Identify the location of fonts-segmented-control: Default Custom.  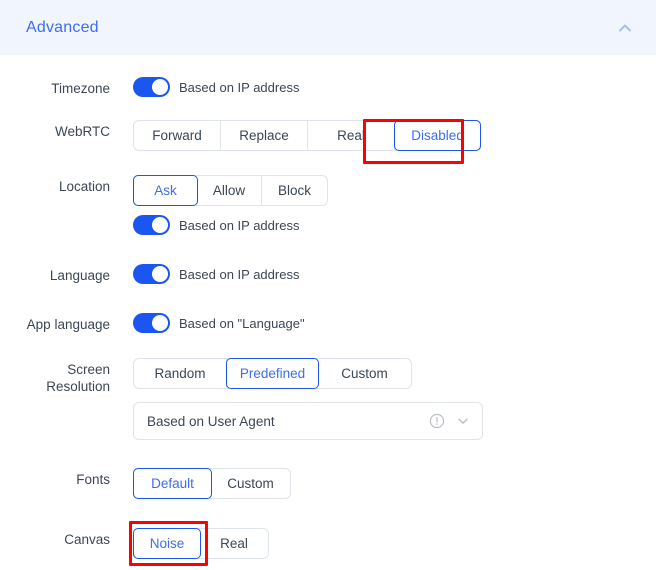
(212, 483).